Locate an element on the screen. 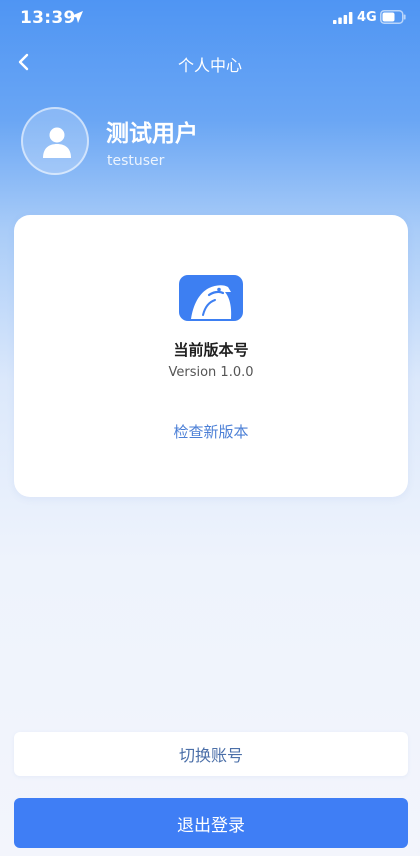 The width and height of the screenshot is (420, 856). status-bar: 13:39 4G is located at coordinates (210, 18).